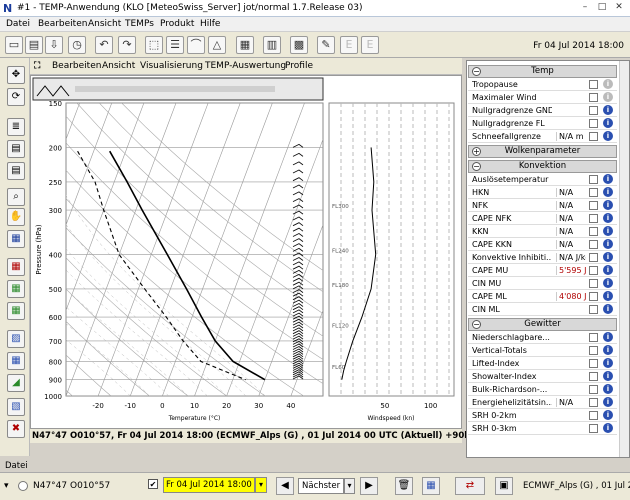 The image size is (630, 500). Describe the element at coordinates (16, 171) in the screenshot. I see `sheet-icon-2: ▤` at that location.